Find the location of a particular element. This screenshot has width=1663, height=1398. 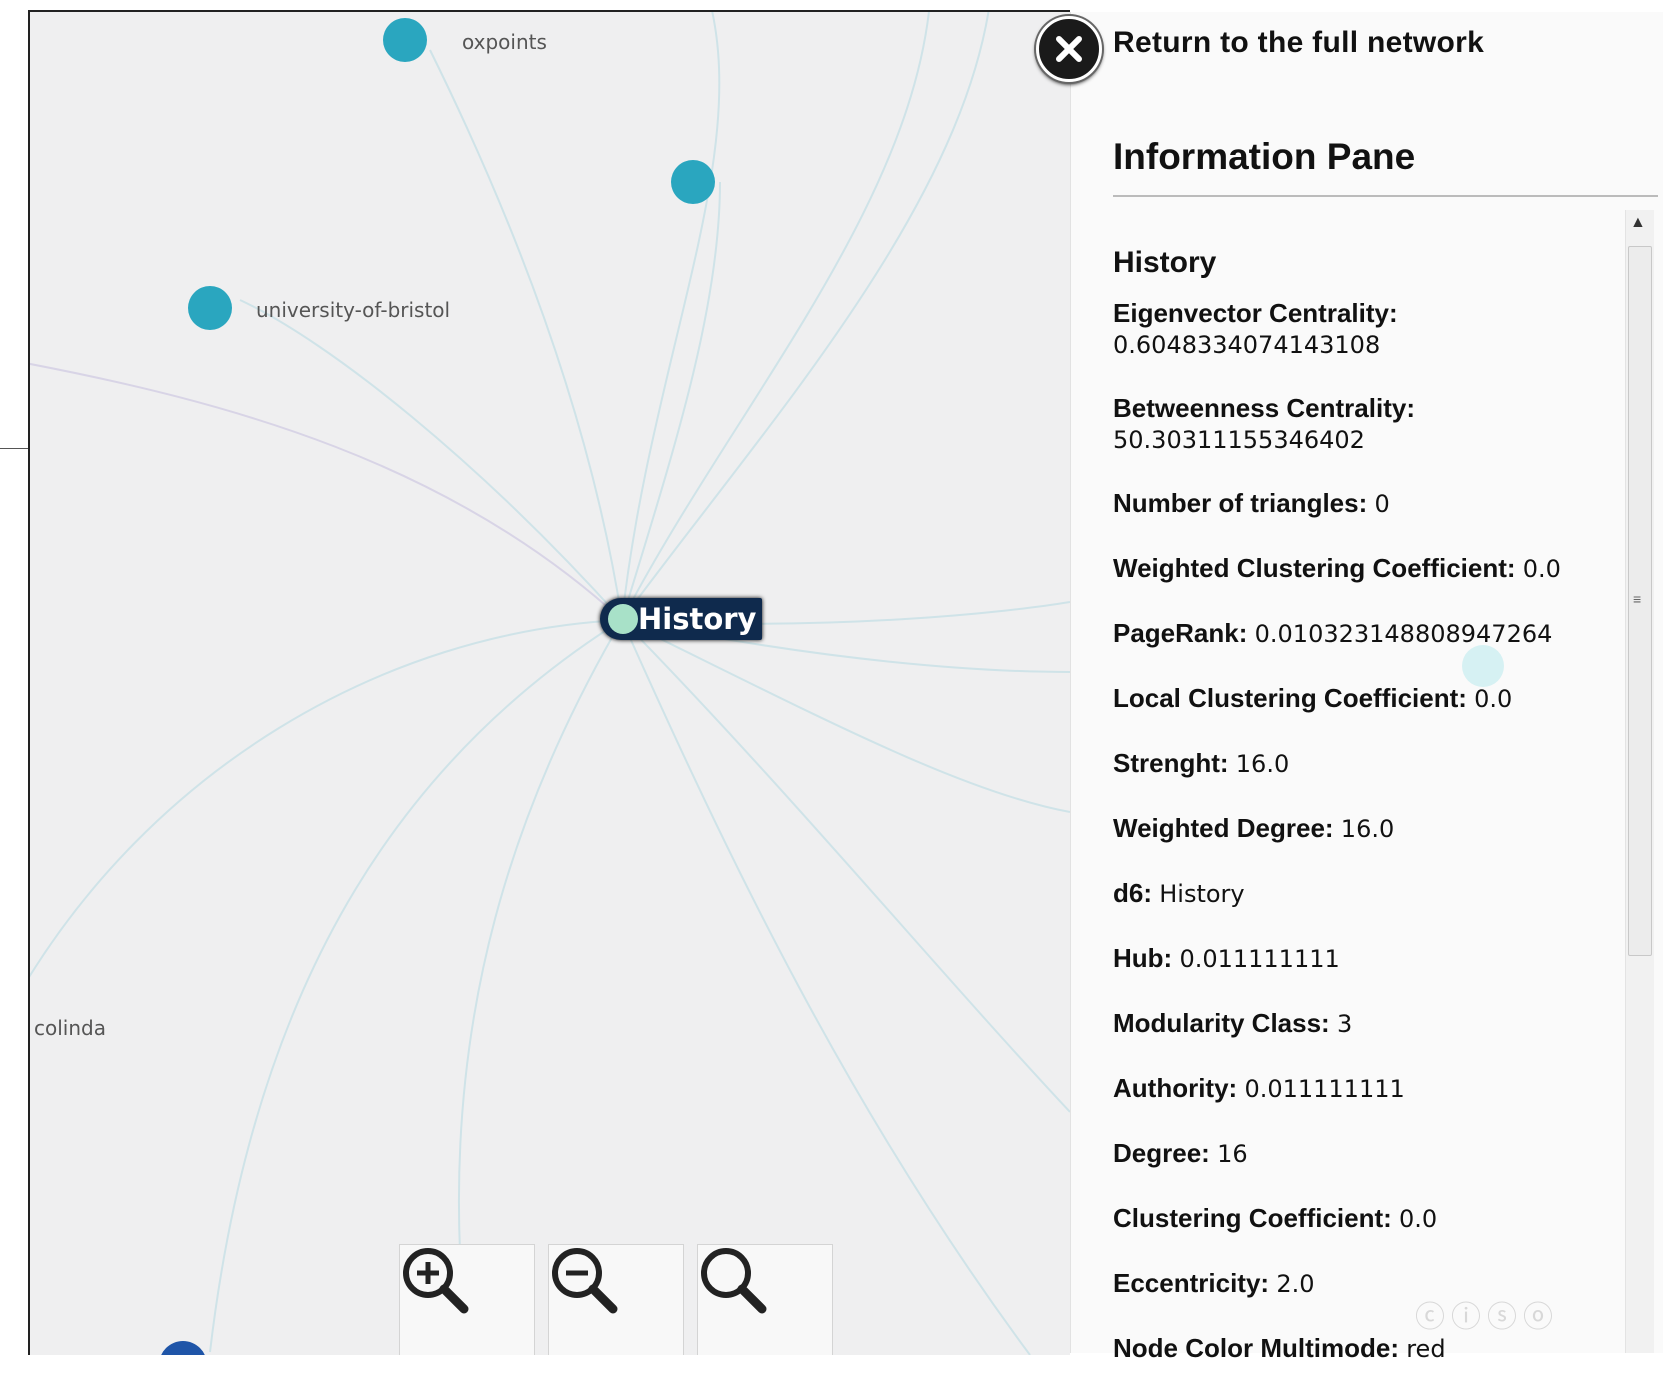

attribute-value: 0 is located at coordinates (1382, 504).